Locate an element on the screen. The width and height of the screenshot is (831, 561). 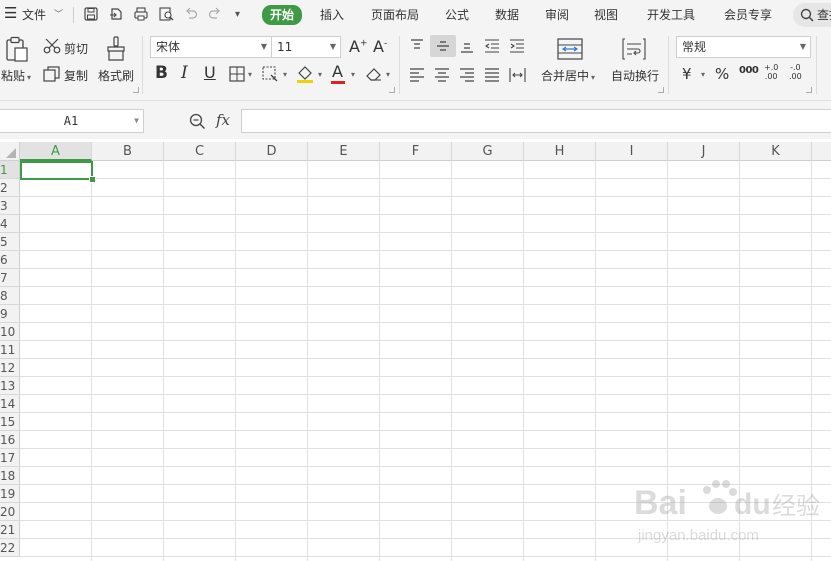
row-header-16: 16 is located at coordinates (10, 440).